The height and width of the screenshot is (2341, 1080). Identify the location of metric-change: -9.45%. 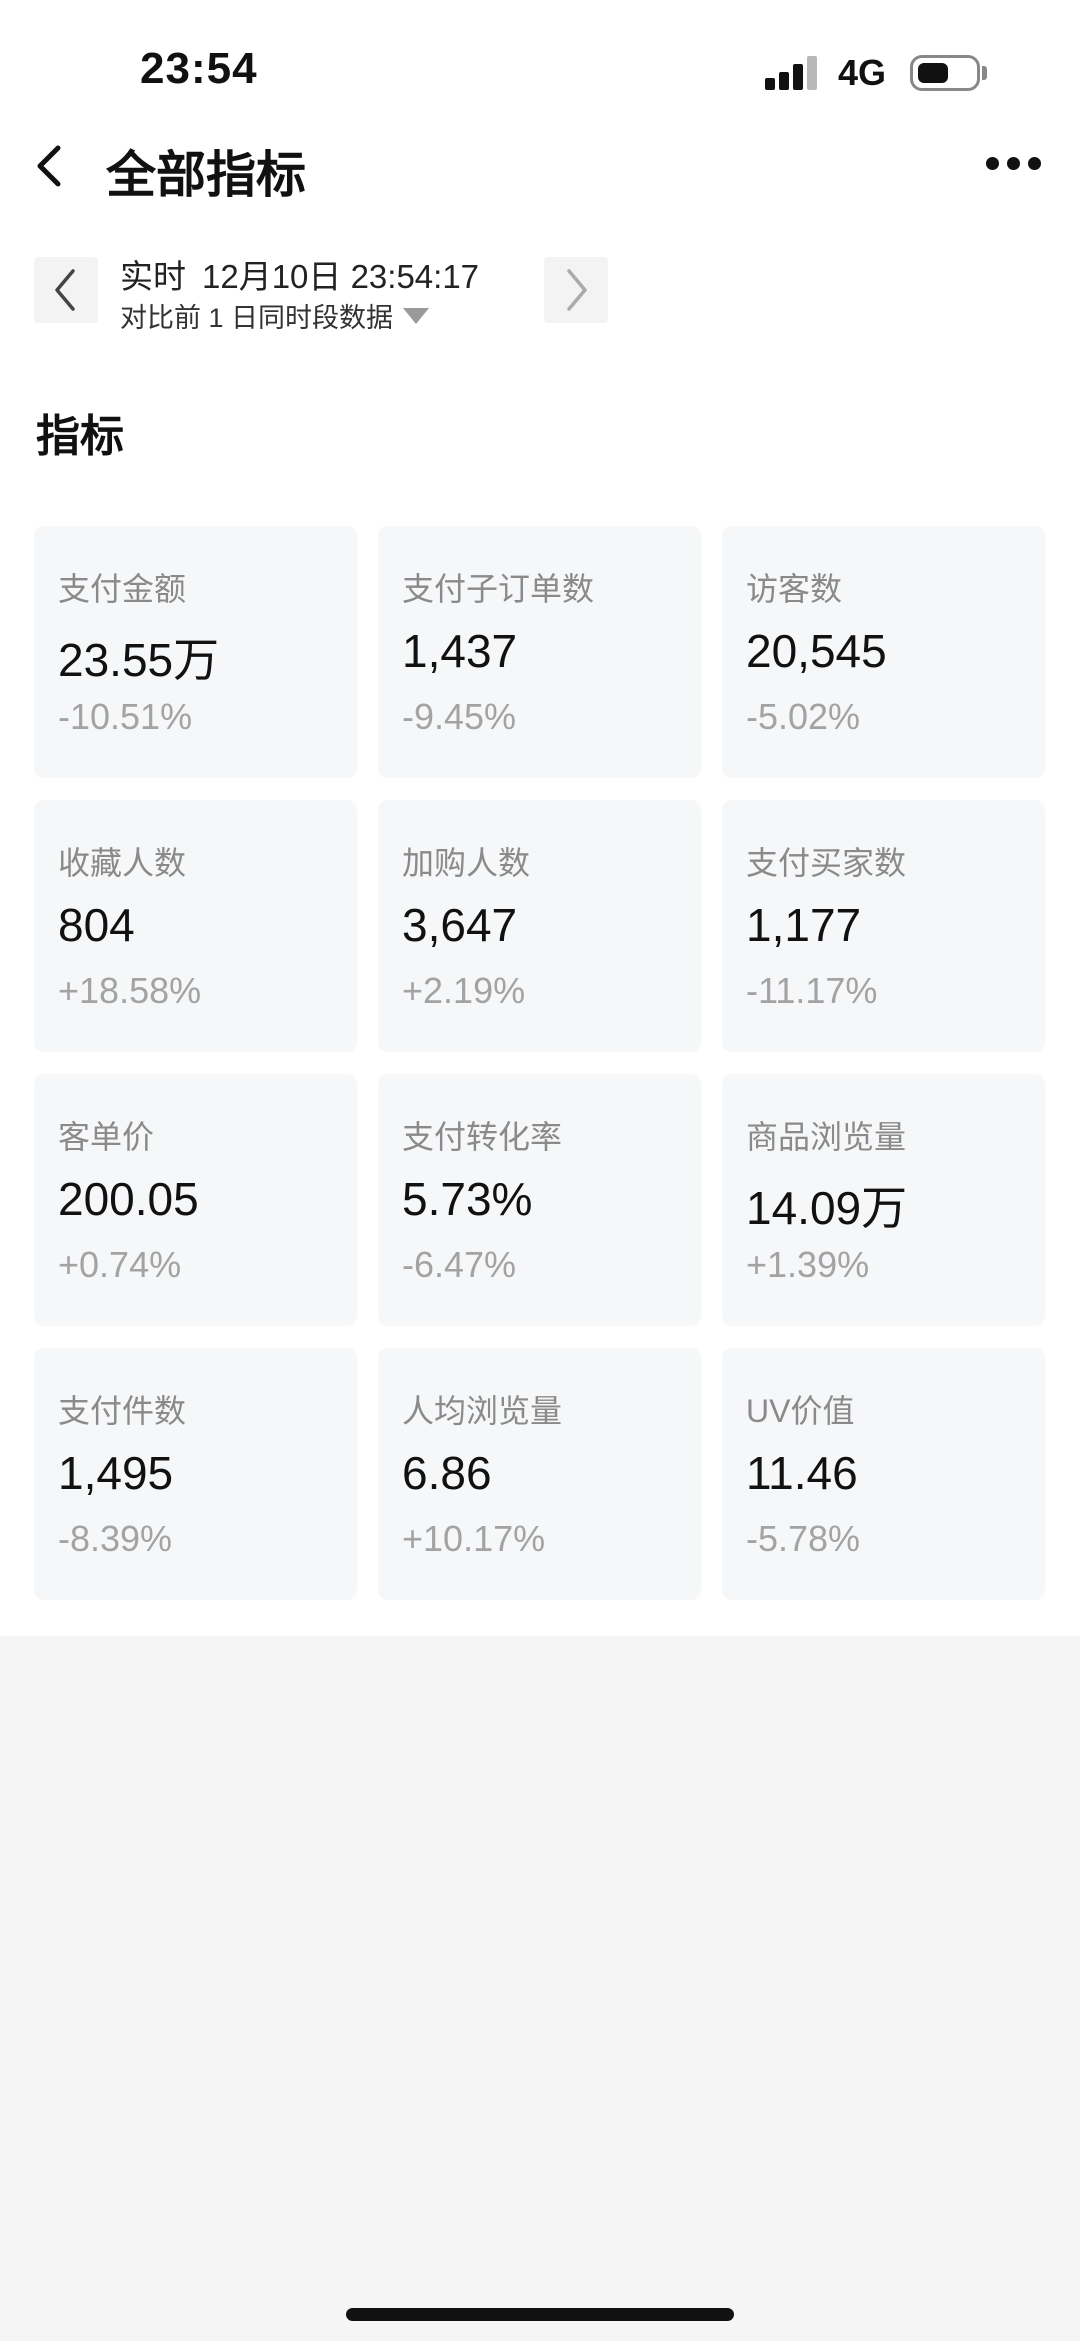
(459, 716).